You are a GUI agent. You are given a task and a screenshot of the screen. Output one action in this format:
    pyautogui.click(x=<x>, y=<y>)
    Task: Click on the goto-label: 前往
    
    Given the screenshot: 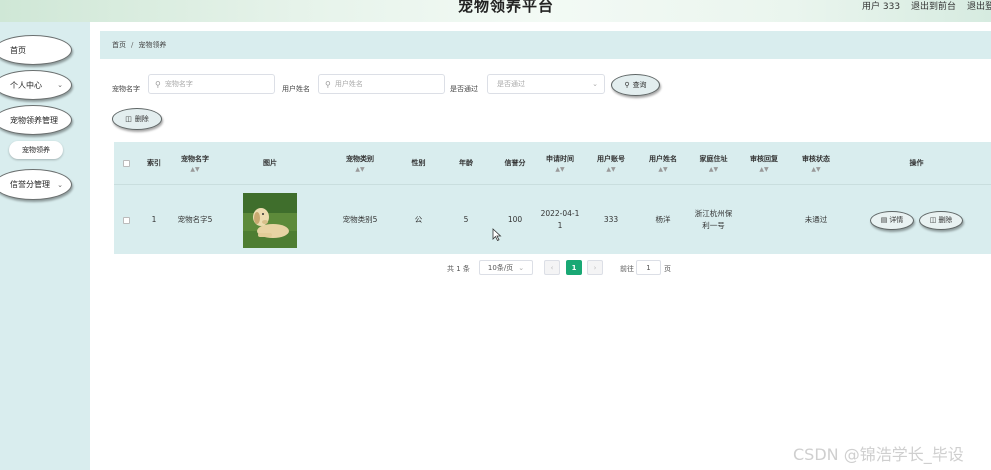 What is the action you would take?
    pyautogui.click(x=627, y=269)
    